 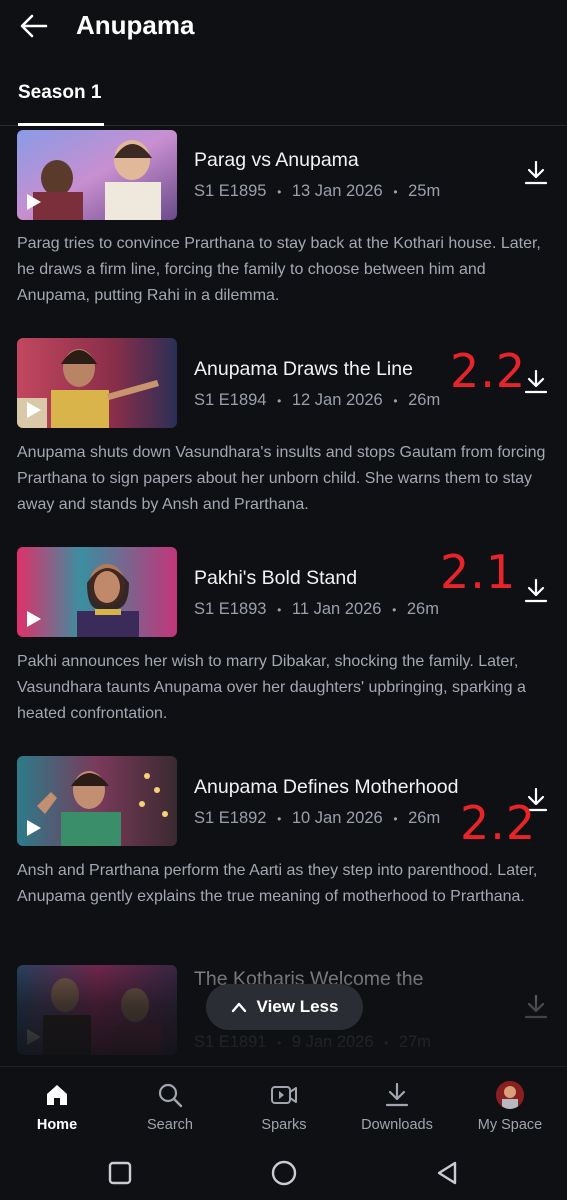 I want to click on circle-home-icon, so click(x=284, y=1173).